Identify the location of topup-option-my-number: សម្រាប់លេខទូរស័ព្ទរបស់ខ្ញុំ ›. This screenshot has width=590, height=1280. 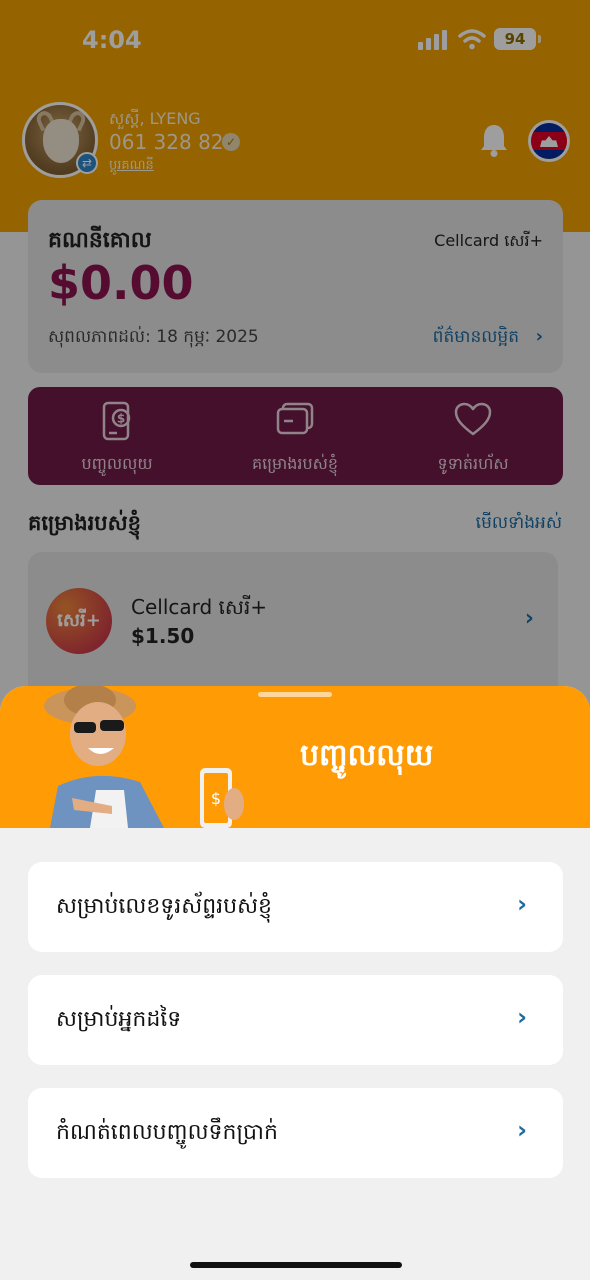
(295, 907).